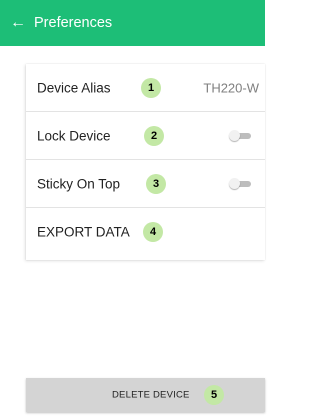 Image resolution: width=320 pixels, height=416 pixels. I want to click on export-data-row: EXPORT DATA 4, so click(145, 232).